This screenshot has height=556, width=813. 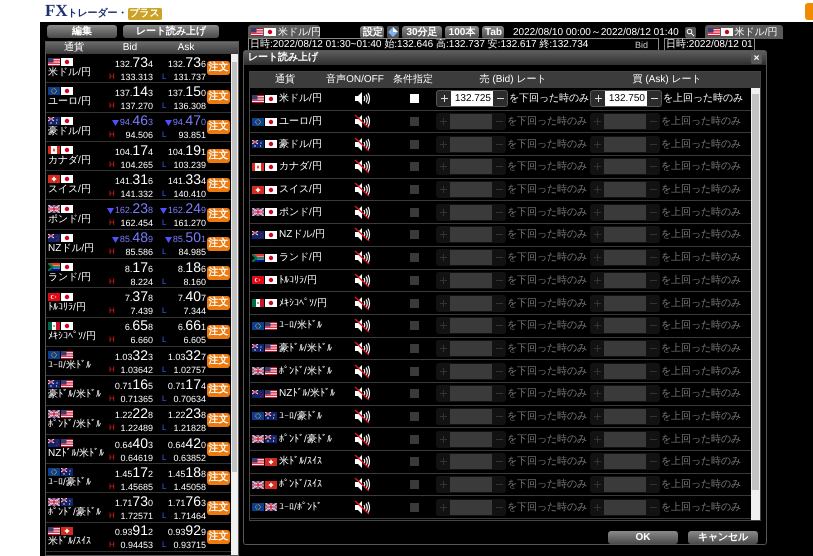 I want to click on settings-button: 設定, so click(x=372, y=32).